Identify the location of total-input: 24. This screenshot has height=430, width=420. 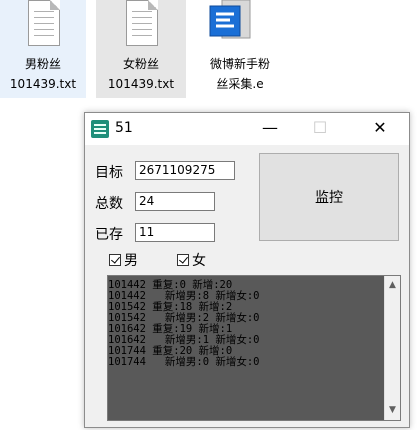
(175, 201).